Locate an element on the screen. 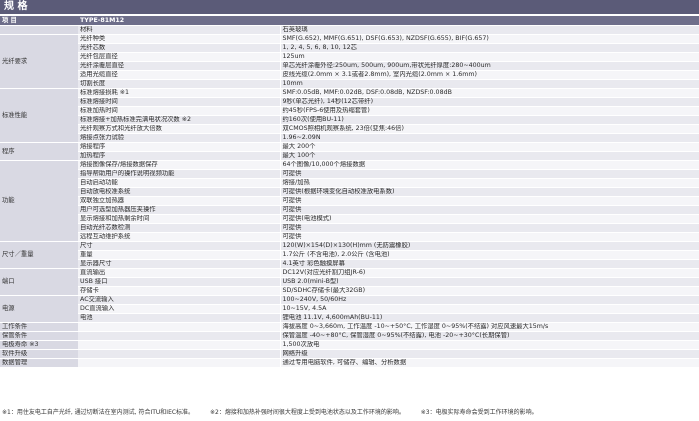 The image size is (699, 421). item-cell: 电池 is located at coordinates (179, 318).